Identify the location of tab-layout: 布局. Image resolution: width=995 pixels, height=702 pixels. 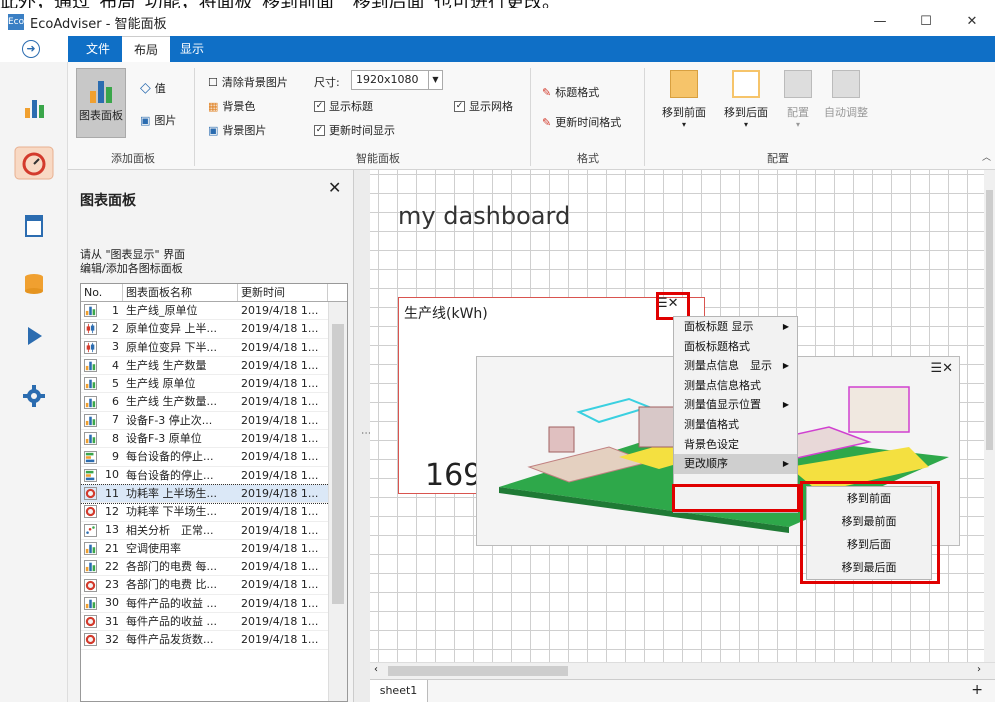
(146, 49).